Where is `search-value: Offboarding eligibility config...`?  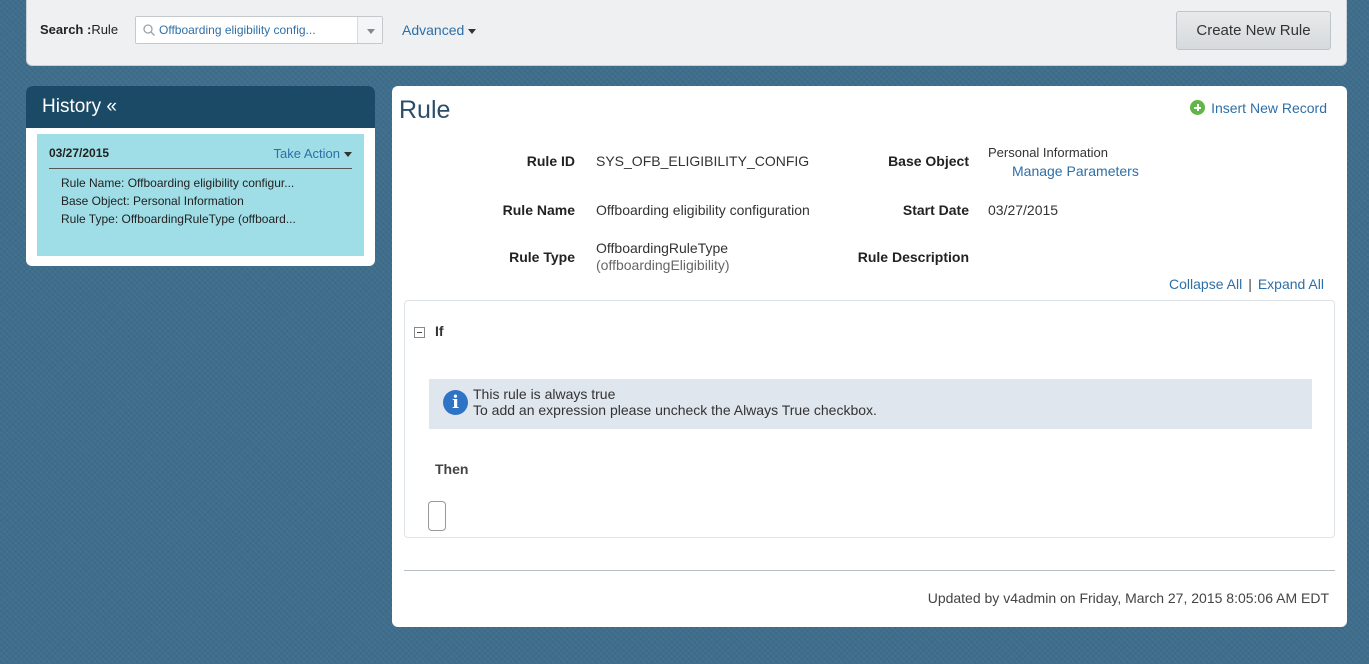 search-value: Offboarding eligibility config... is located at coordinates (237, 30).